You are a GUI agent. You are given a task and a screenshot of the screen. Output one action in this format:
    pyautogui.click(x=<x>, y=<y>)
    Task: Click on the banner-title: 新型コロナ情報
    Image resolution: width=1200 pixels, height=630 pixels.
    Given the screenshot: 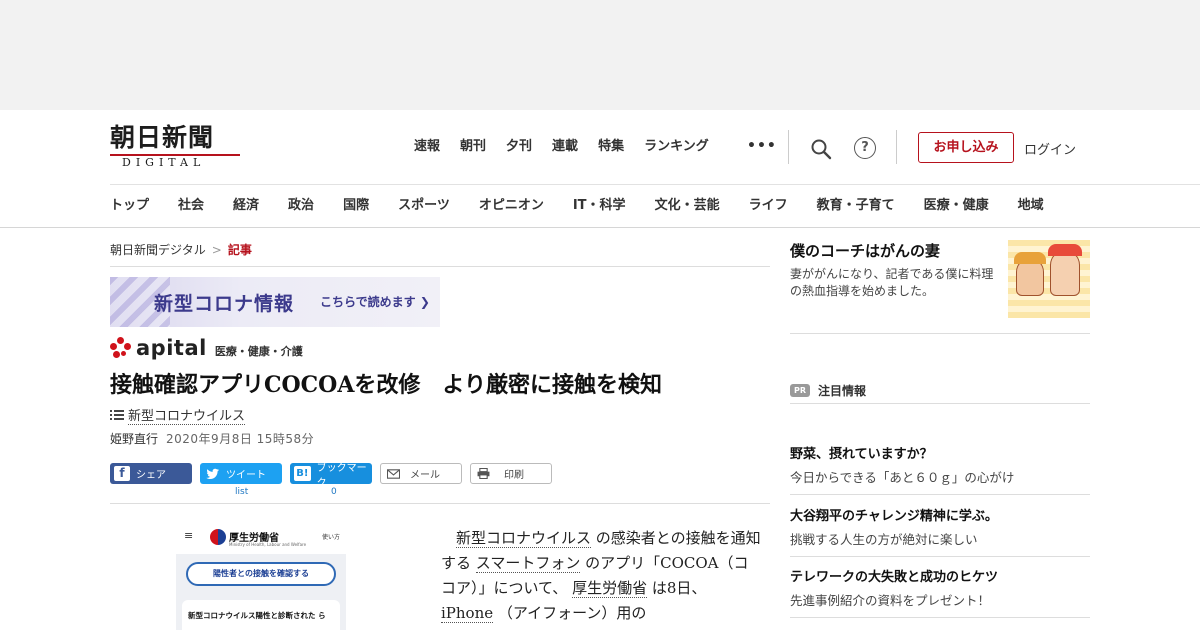 What is the action you would take?
    pyautogui.click(x=224, y=304)
    